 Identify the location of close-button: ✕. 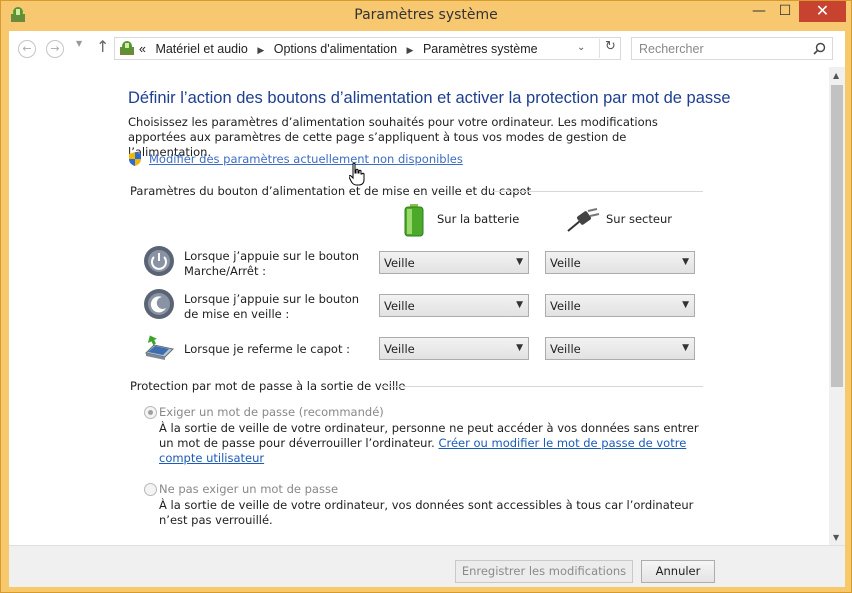
(822, 11).